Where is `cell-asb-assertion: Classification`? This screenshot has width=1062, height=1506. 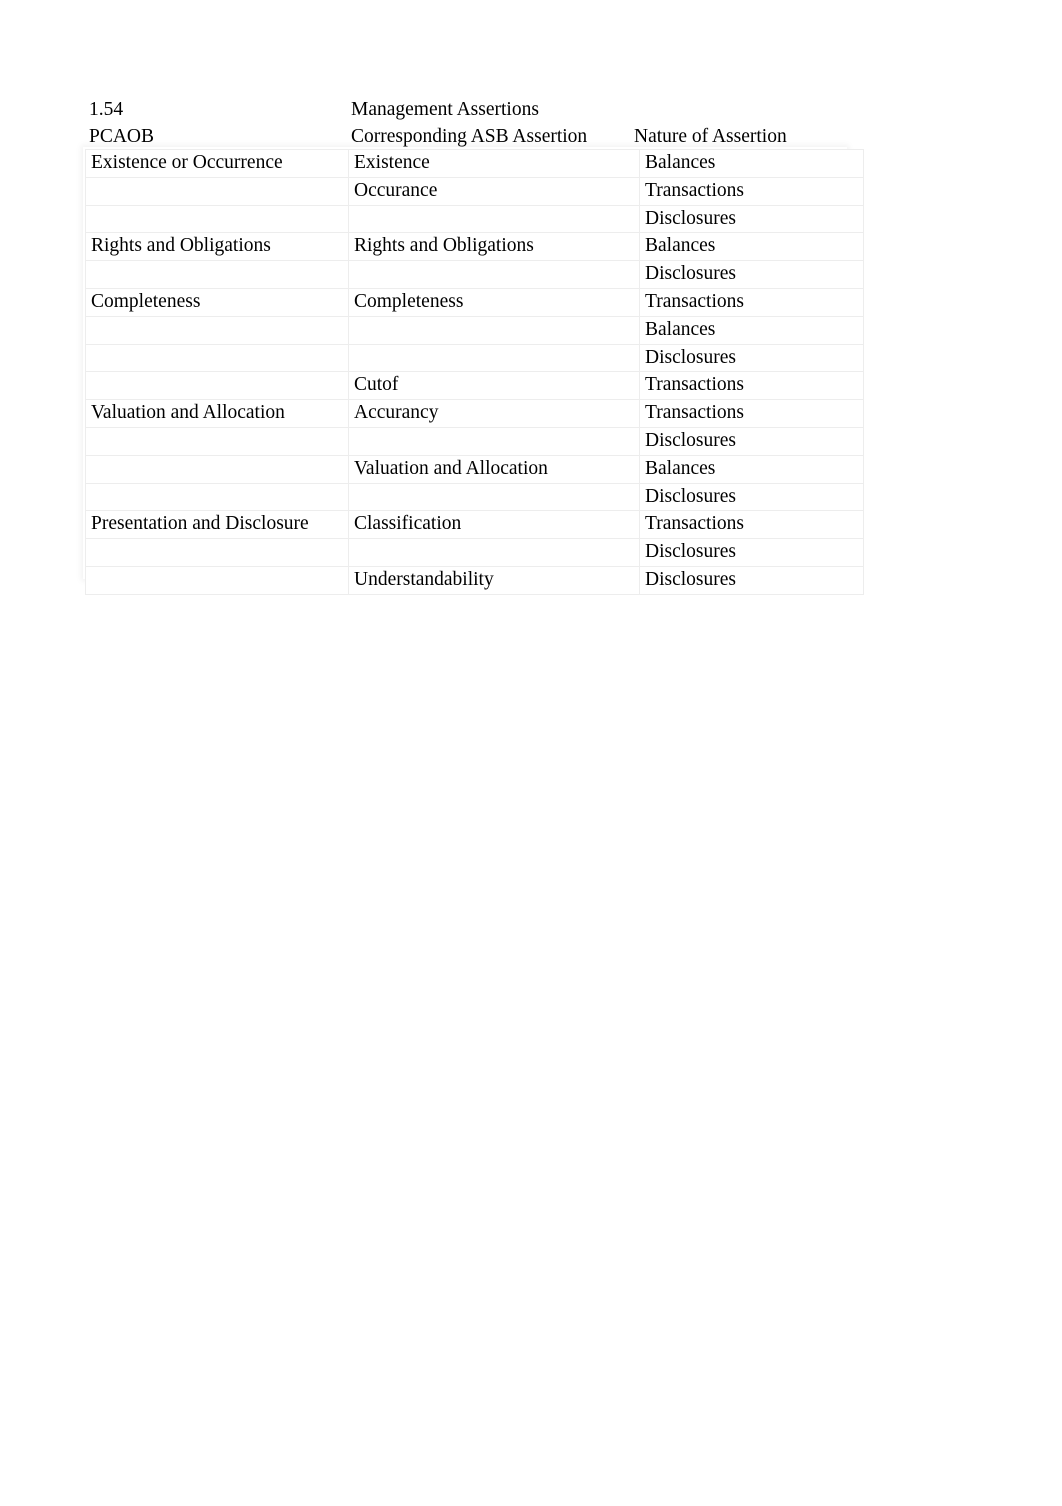 cell-asb-assertion: Classification is located at coordinates (494, 525).